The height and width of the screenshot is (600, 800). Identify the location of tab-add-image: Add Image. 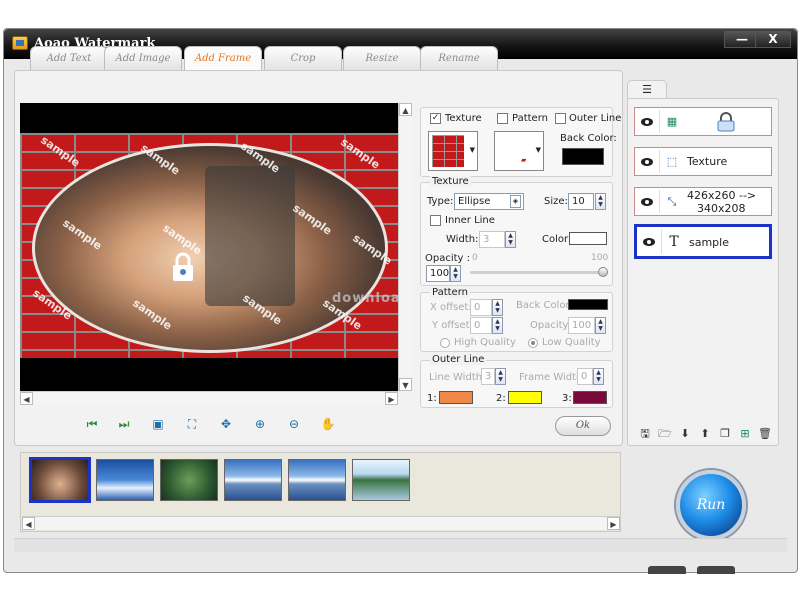
(143, 58).